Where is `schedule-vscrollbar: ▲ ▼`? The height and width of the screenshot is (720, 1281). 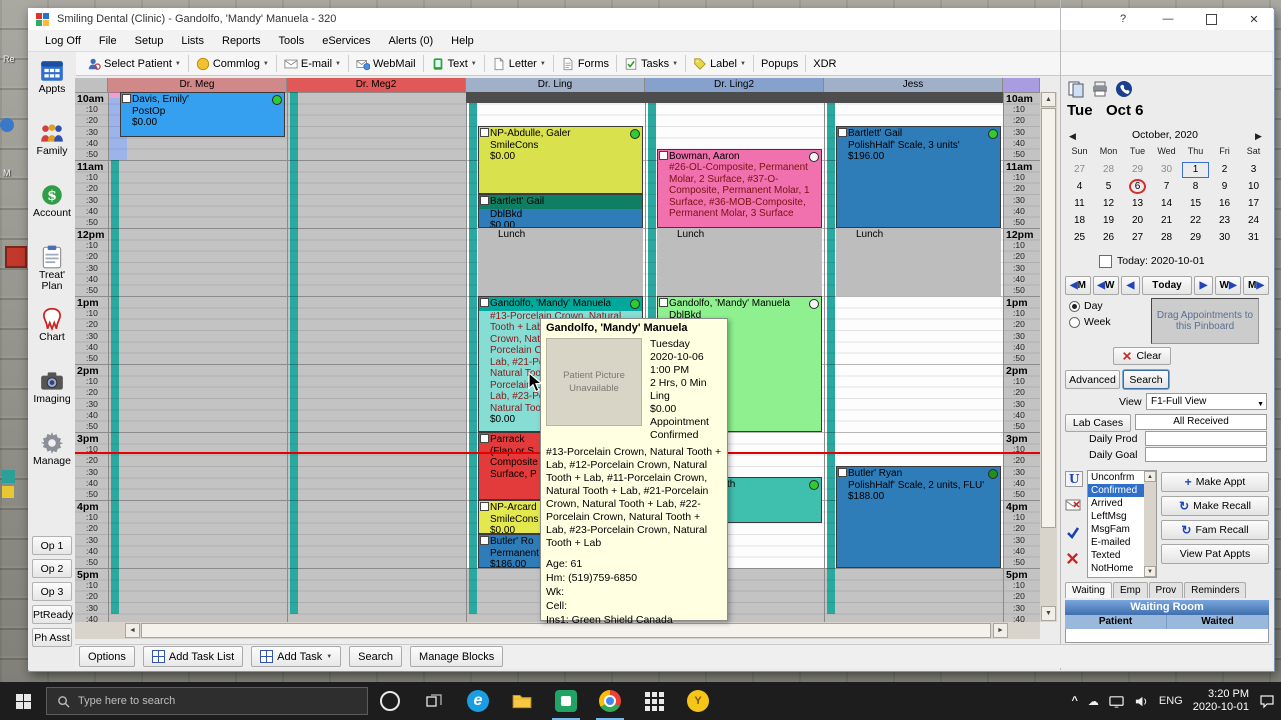 schedule-vscrollbar: ▲ ▼ is located at coordinates (1048, 357).